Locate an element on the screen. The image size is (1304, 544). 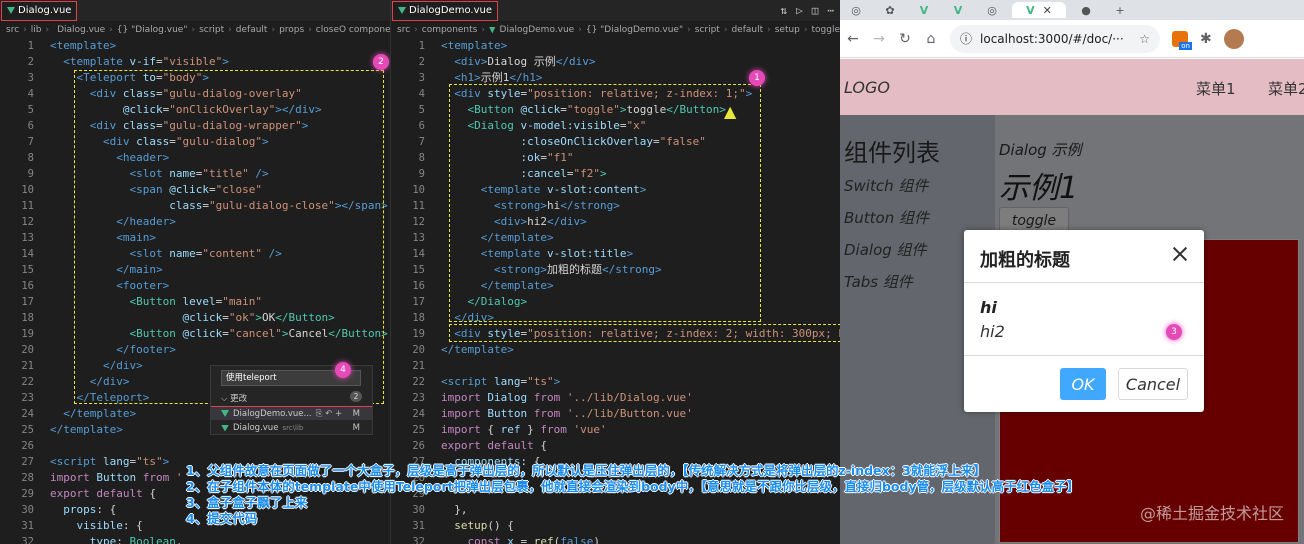
code-line: 16 </template> is located at coordinates (615, 286).